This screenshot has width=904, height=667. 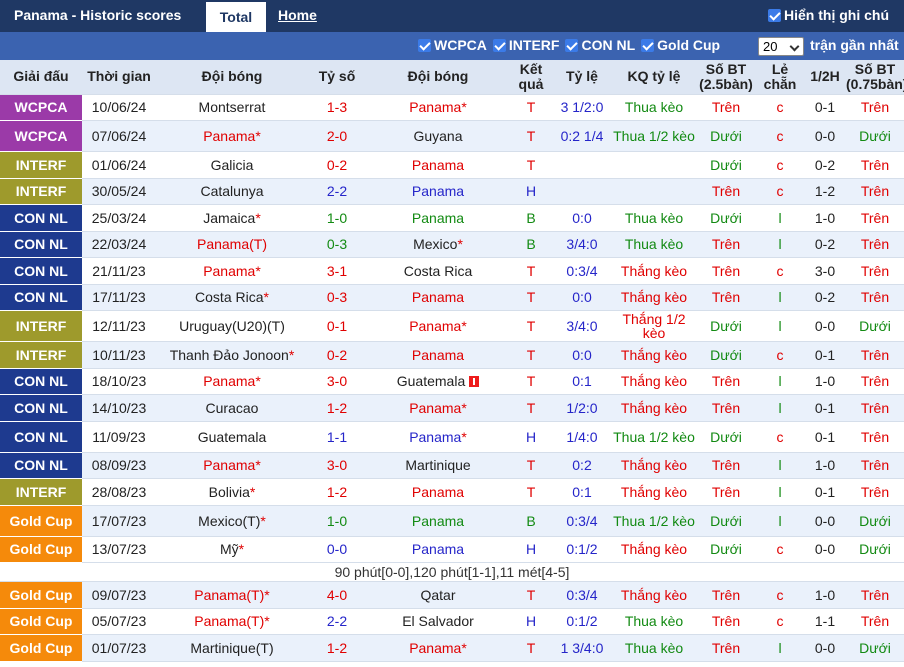 I want to click on tab-total: Total, so click(x=236, y=17).